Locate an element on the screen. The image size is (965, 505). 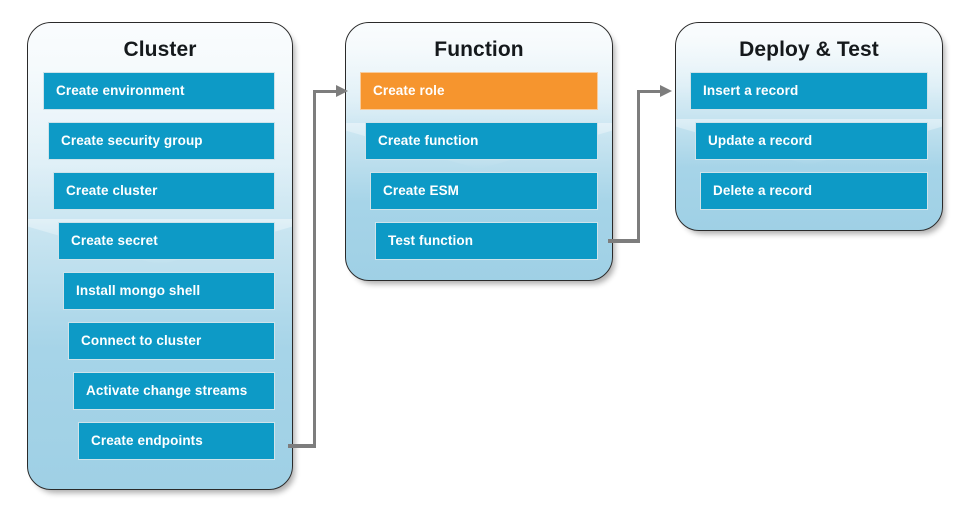
step-create-function: Create function is located at coordinates (481, 141).